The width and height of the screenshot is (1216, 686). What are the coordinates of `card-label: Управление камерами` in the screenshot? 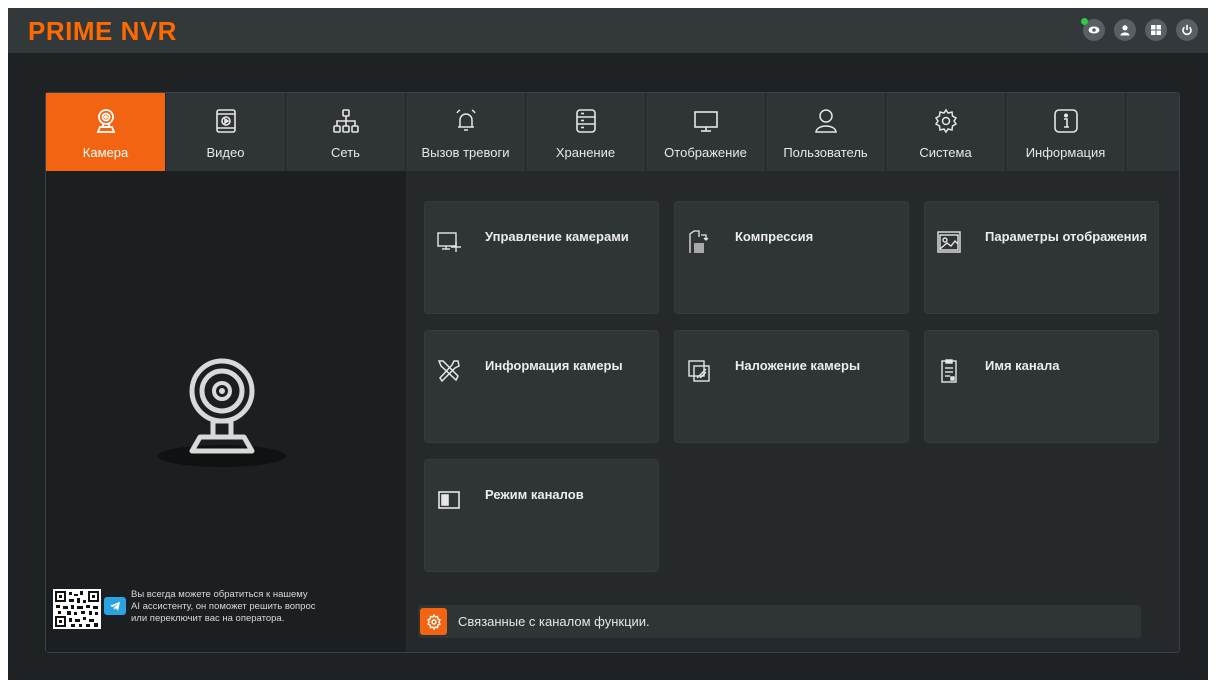 It's located at (557, 236).